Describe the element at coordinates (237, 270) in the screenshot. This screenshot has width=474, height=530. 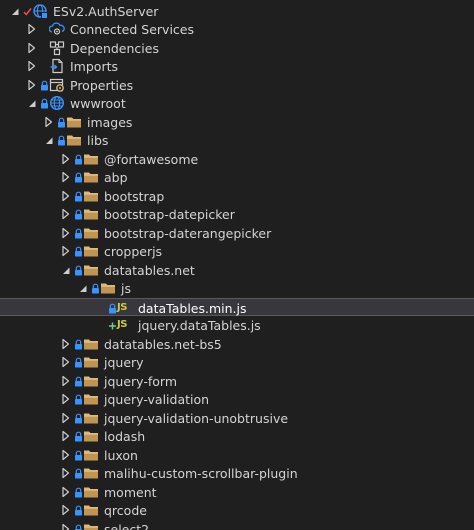
I see `tree-item-datatables-net: datatables.net` at that location.